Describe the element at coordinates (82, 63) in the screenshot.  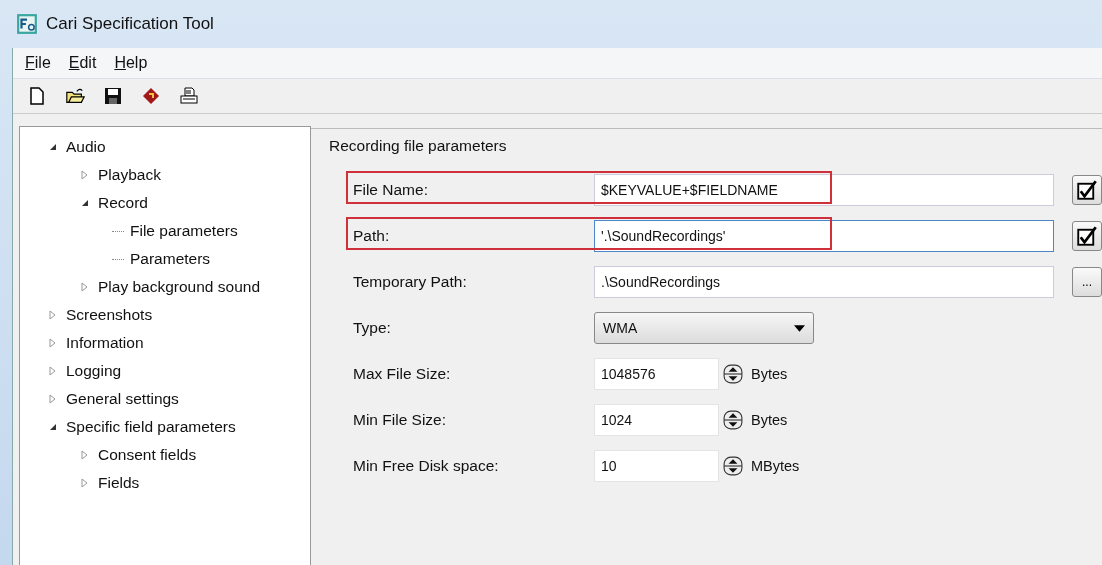
I see `menu-item: Edit` at that location.